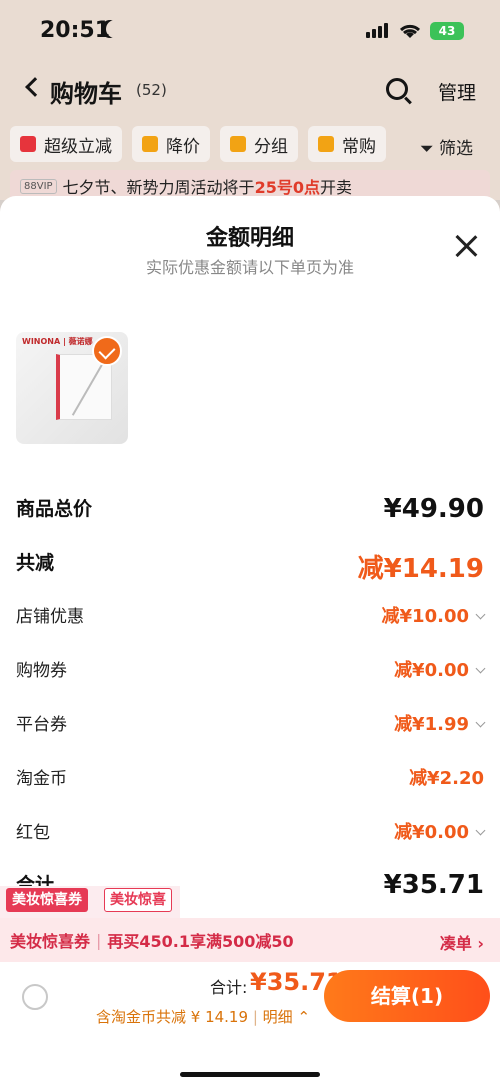 The width and height of the screenshot is (500, 1082). I want to click on filter-button: ⏷ 筛选, so click(446, 146).